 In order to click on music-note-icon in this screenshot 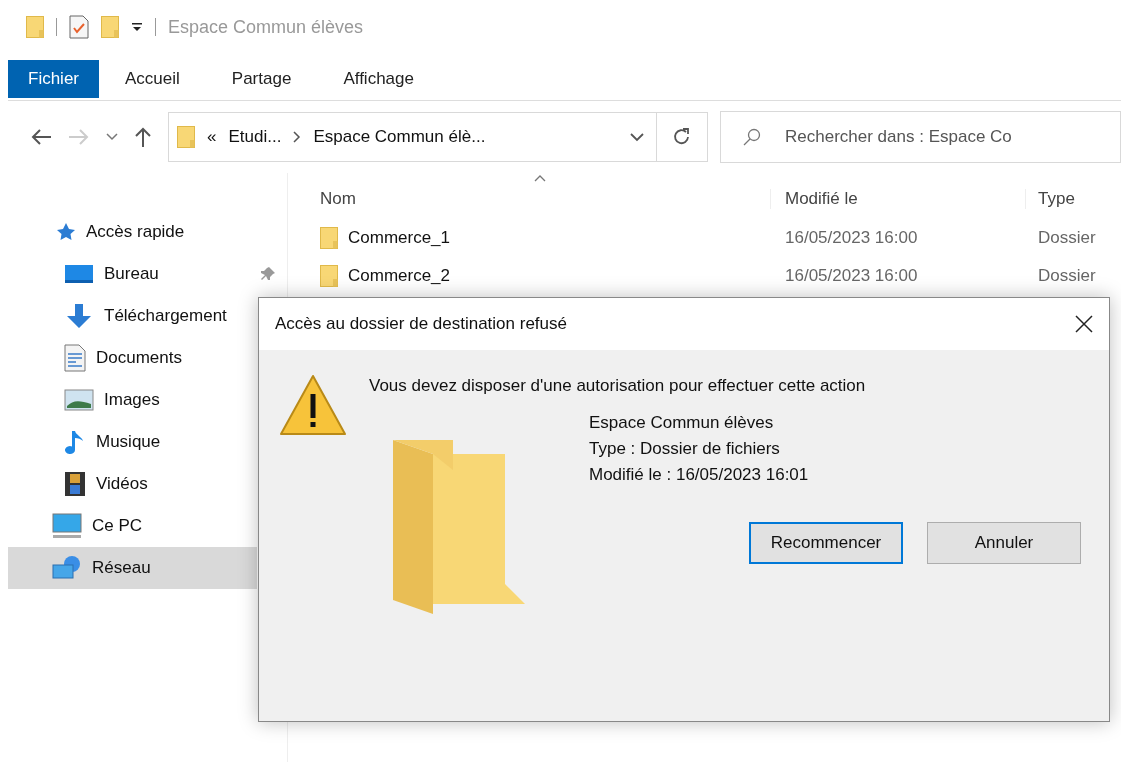, I will do `click(75, 442)`.